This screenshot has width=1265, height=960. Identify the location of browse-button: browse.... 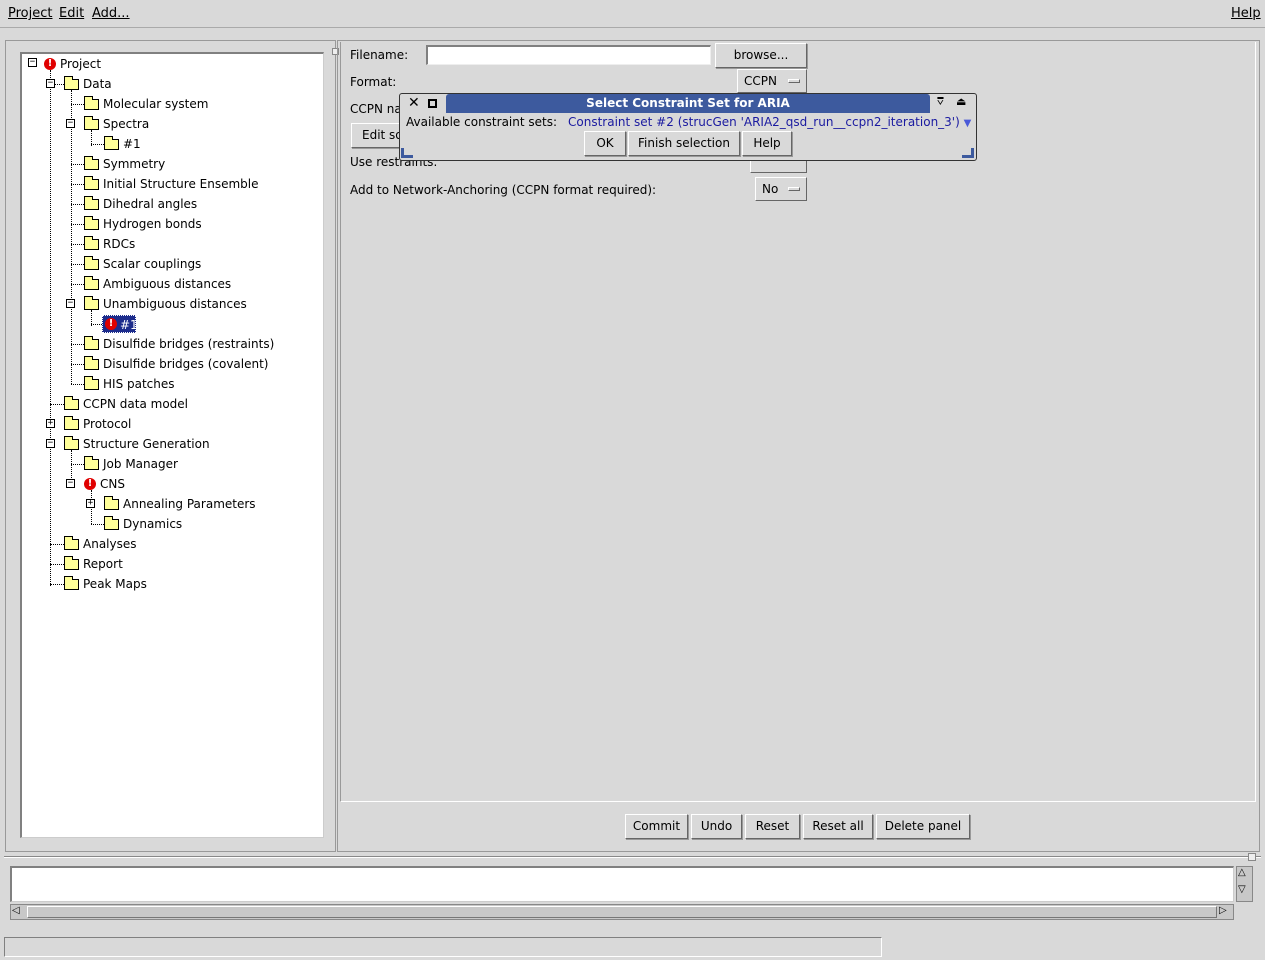
(761, 55).